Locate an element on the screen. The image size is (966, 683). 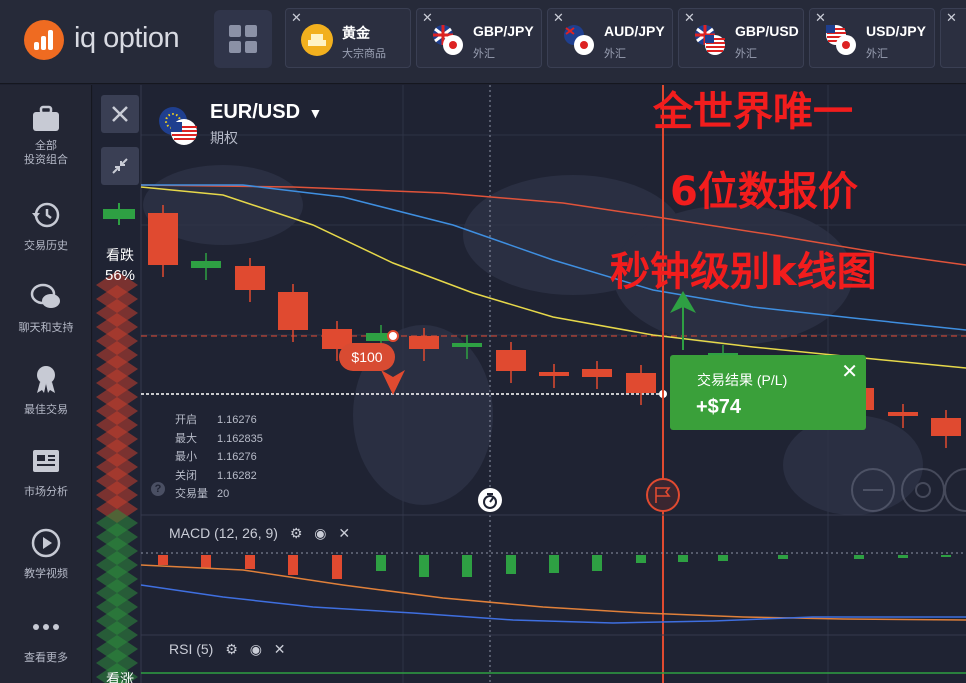
macd-blue-line is located at coordinates (553, 604).